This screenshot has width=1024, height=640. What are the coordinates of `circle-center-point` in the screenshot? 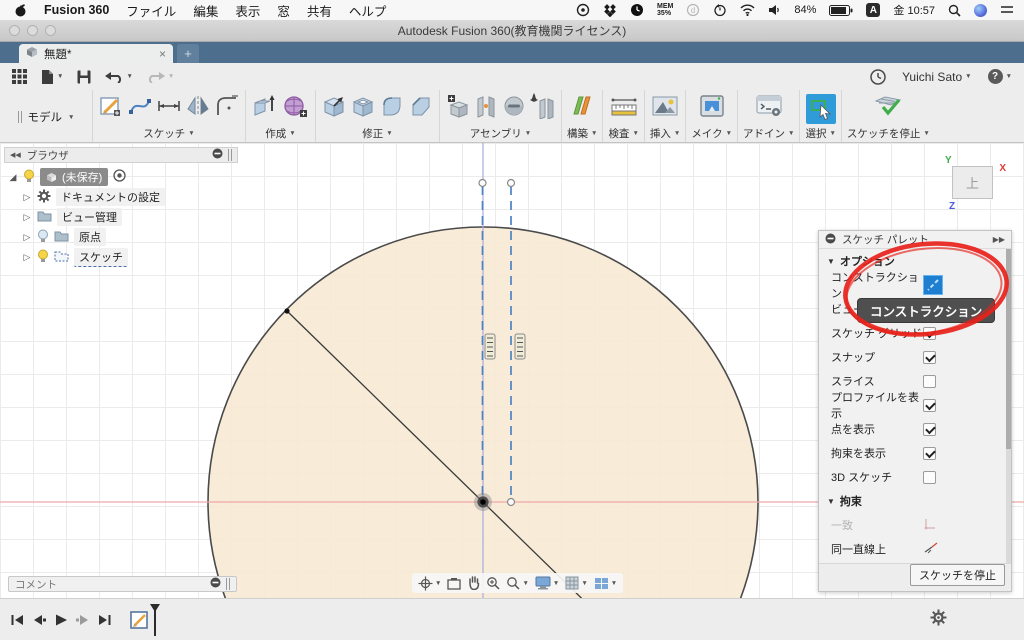 It's located at (483, 502).